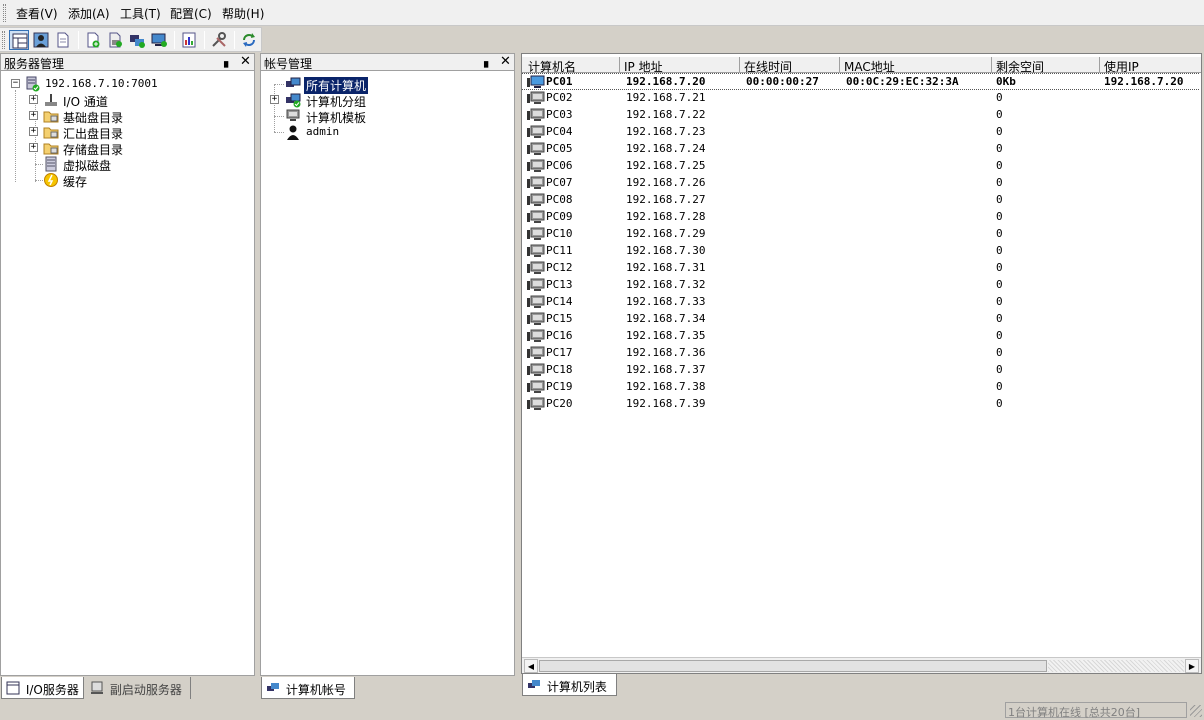 The image size is (1204, 720). Describe the element at coordinates (860, 285) in the screenshot. I see `table-row: PC13 192.168.7.32 0` at that location.